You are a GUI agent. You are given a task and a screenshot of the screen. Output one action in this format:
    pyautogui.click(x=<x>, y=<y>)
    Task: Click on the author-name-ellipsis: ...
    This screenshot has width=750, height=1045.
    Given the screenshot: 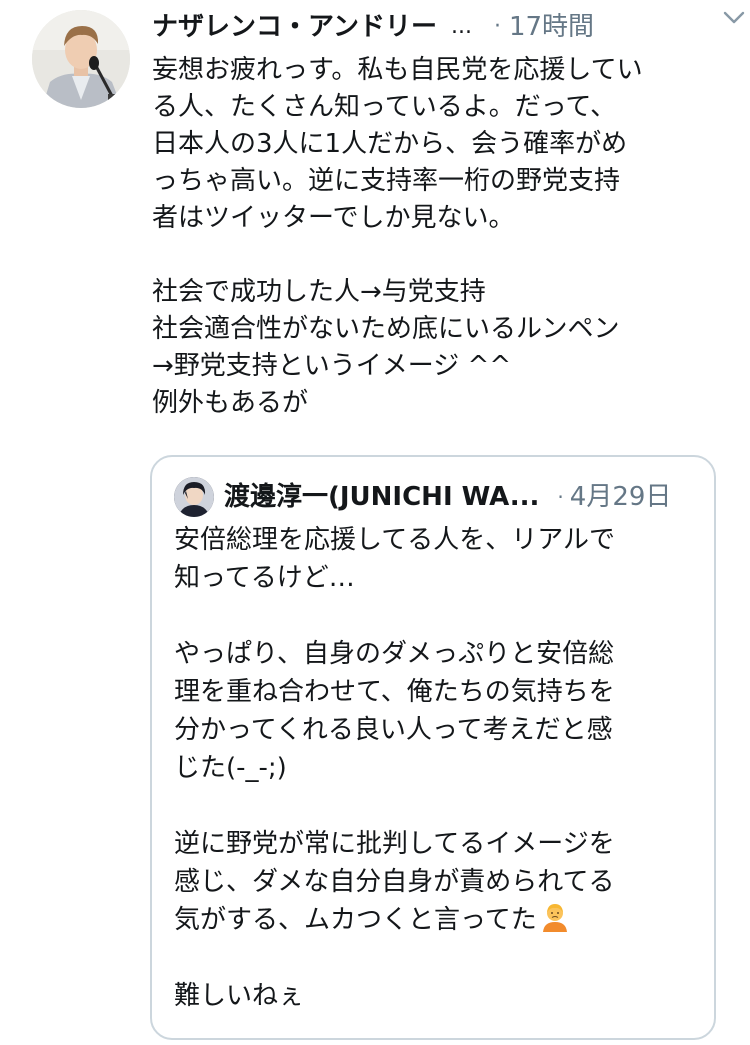 What is the action you would take?
    pyautogui.click(x=461, y=26)
    